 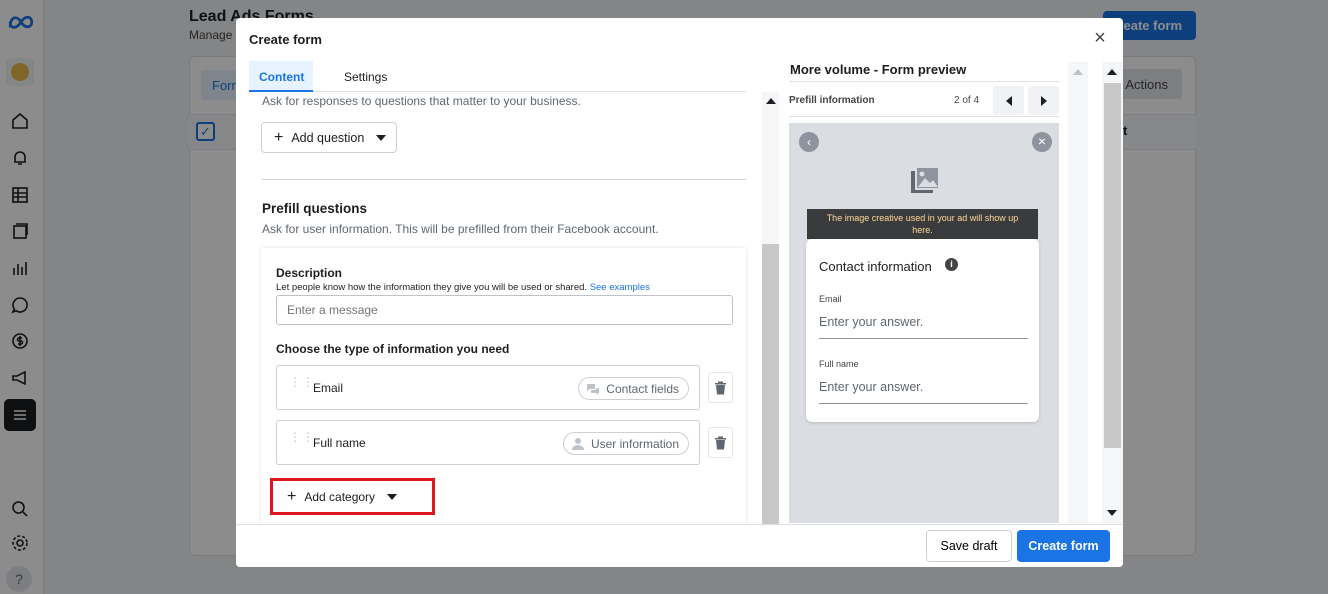 What do you see at coordinates (923, 392) in the screenshot?
I see `preview-full-name-input: Enter your answer.` at bounding box center [923, 392].